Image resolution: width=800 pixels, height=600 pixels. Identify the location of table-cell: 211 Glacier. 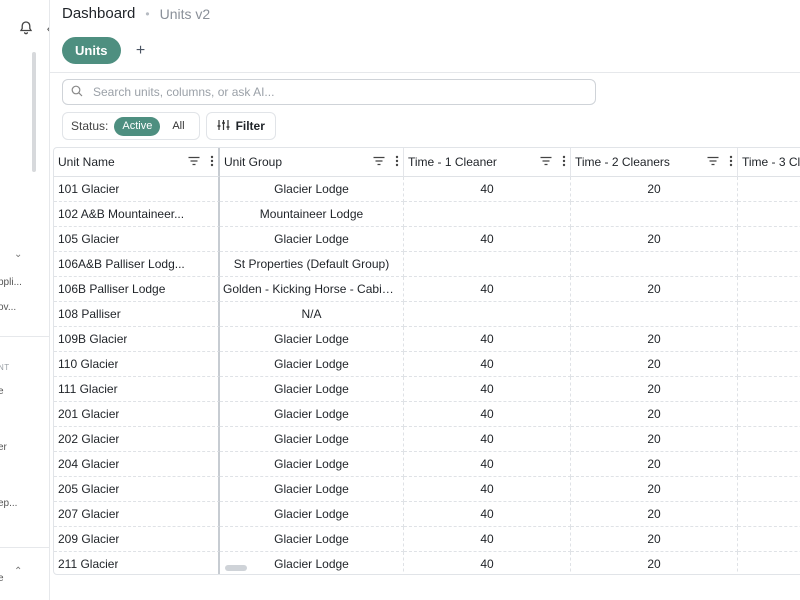
(137, 563).